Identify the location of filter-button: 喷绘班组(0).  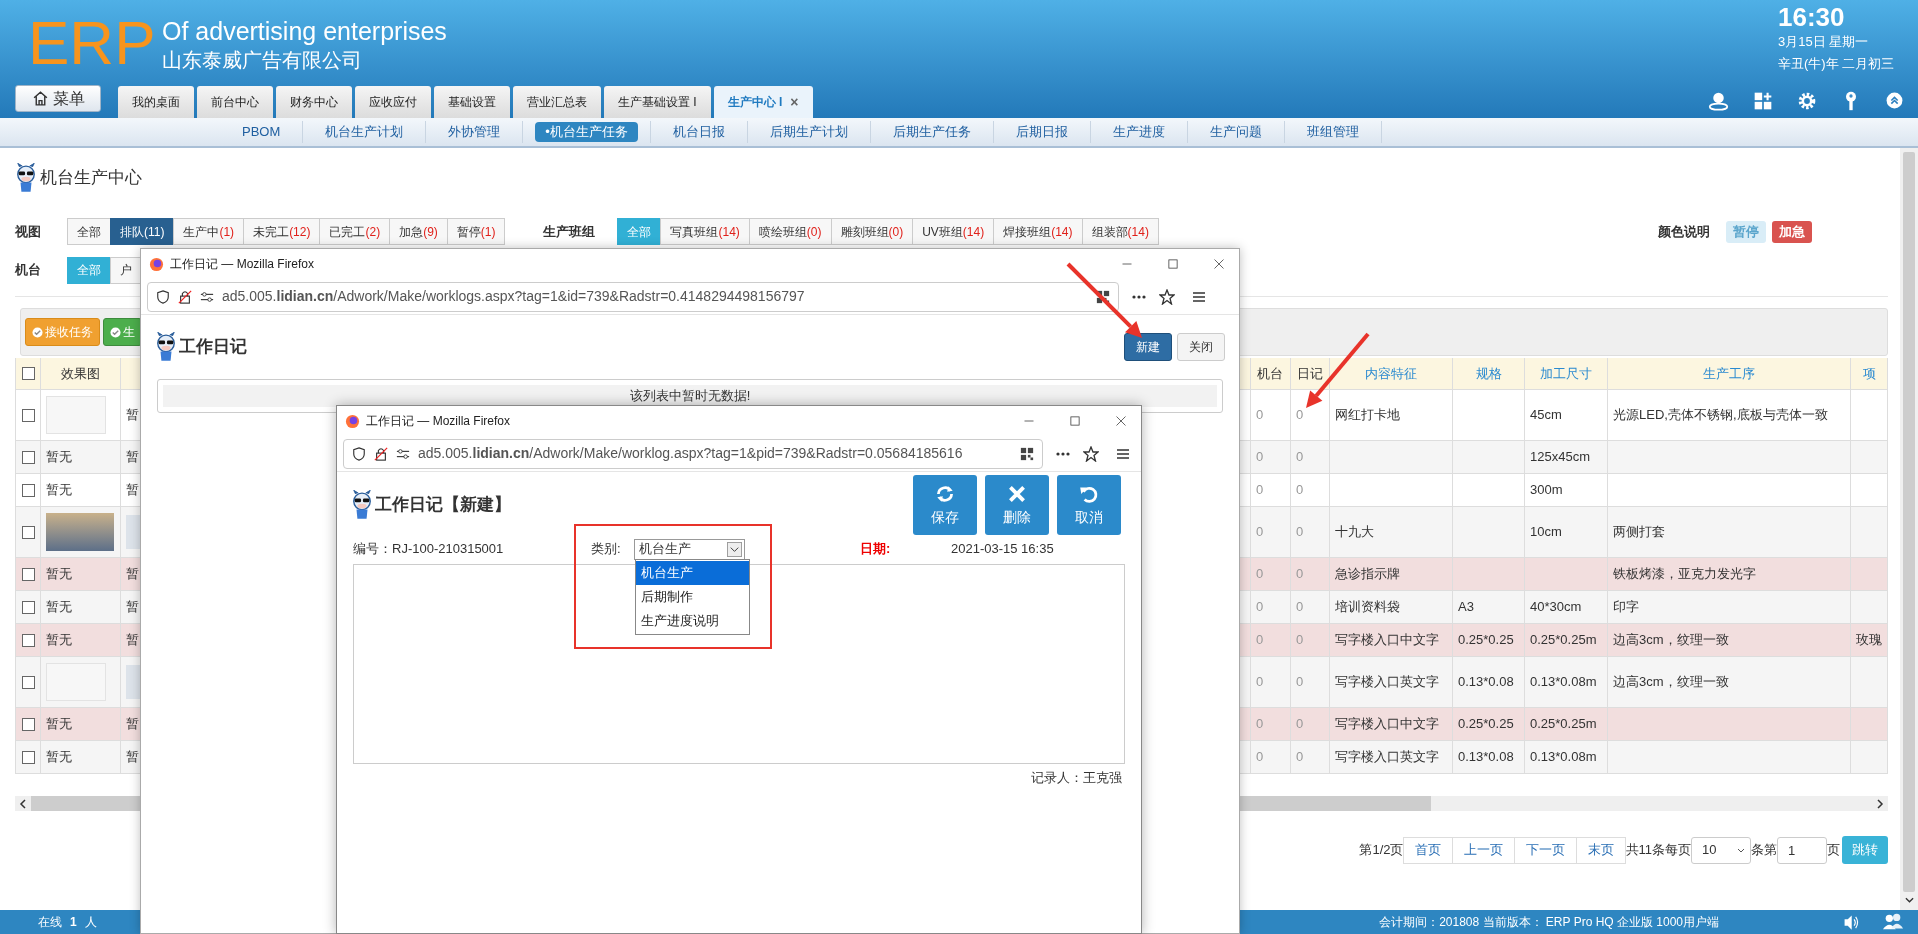
(790, 231).